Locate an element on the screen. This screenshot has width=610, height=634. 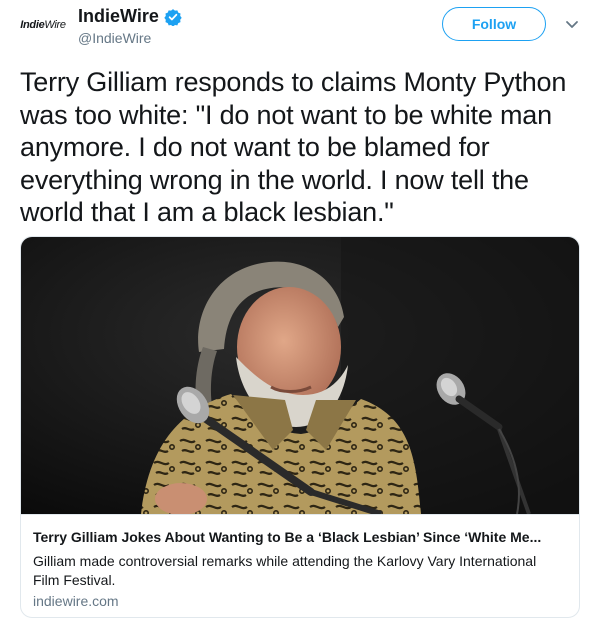
chevron-down-icon is located at coordinates (572, 24).